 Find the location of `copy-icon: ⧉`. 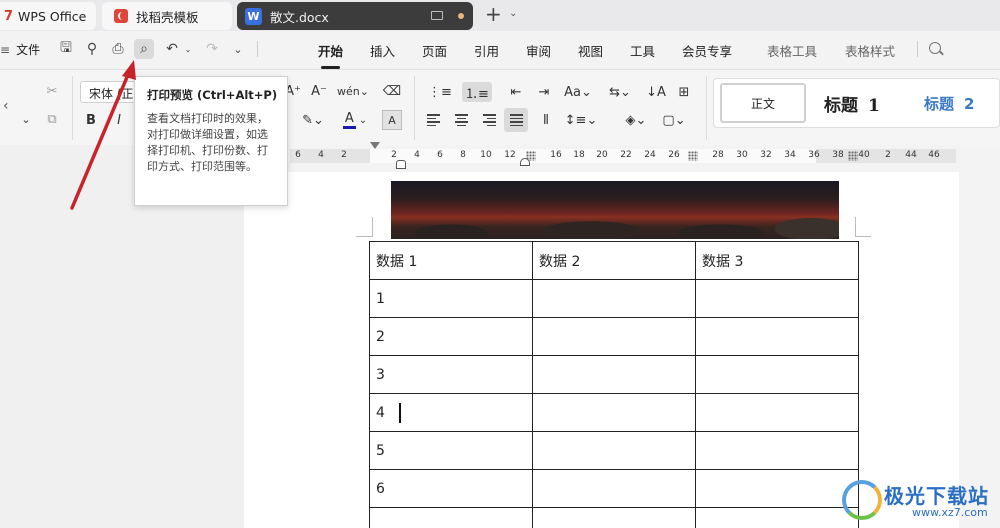

copy-icon: ⧉ is located at coordinates (52, 119).